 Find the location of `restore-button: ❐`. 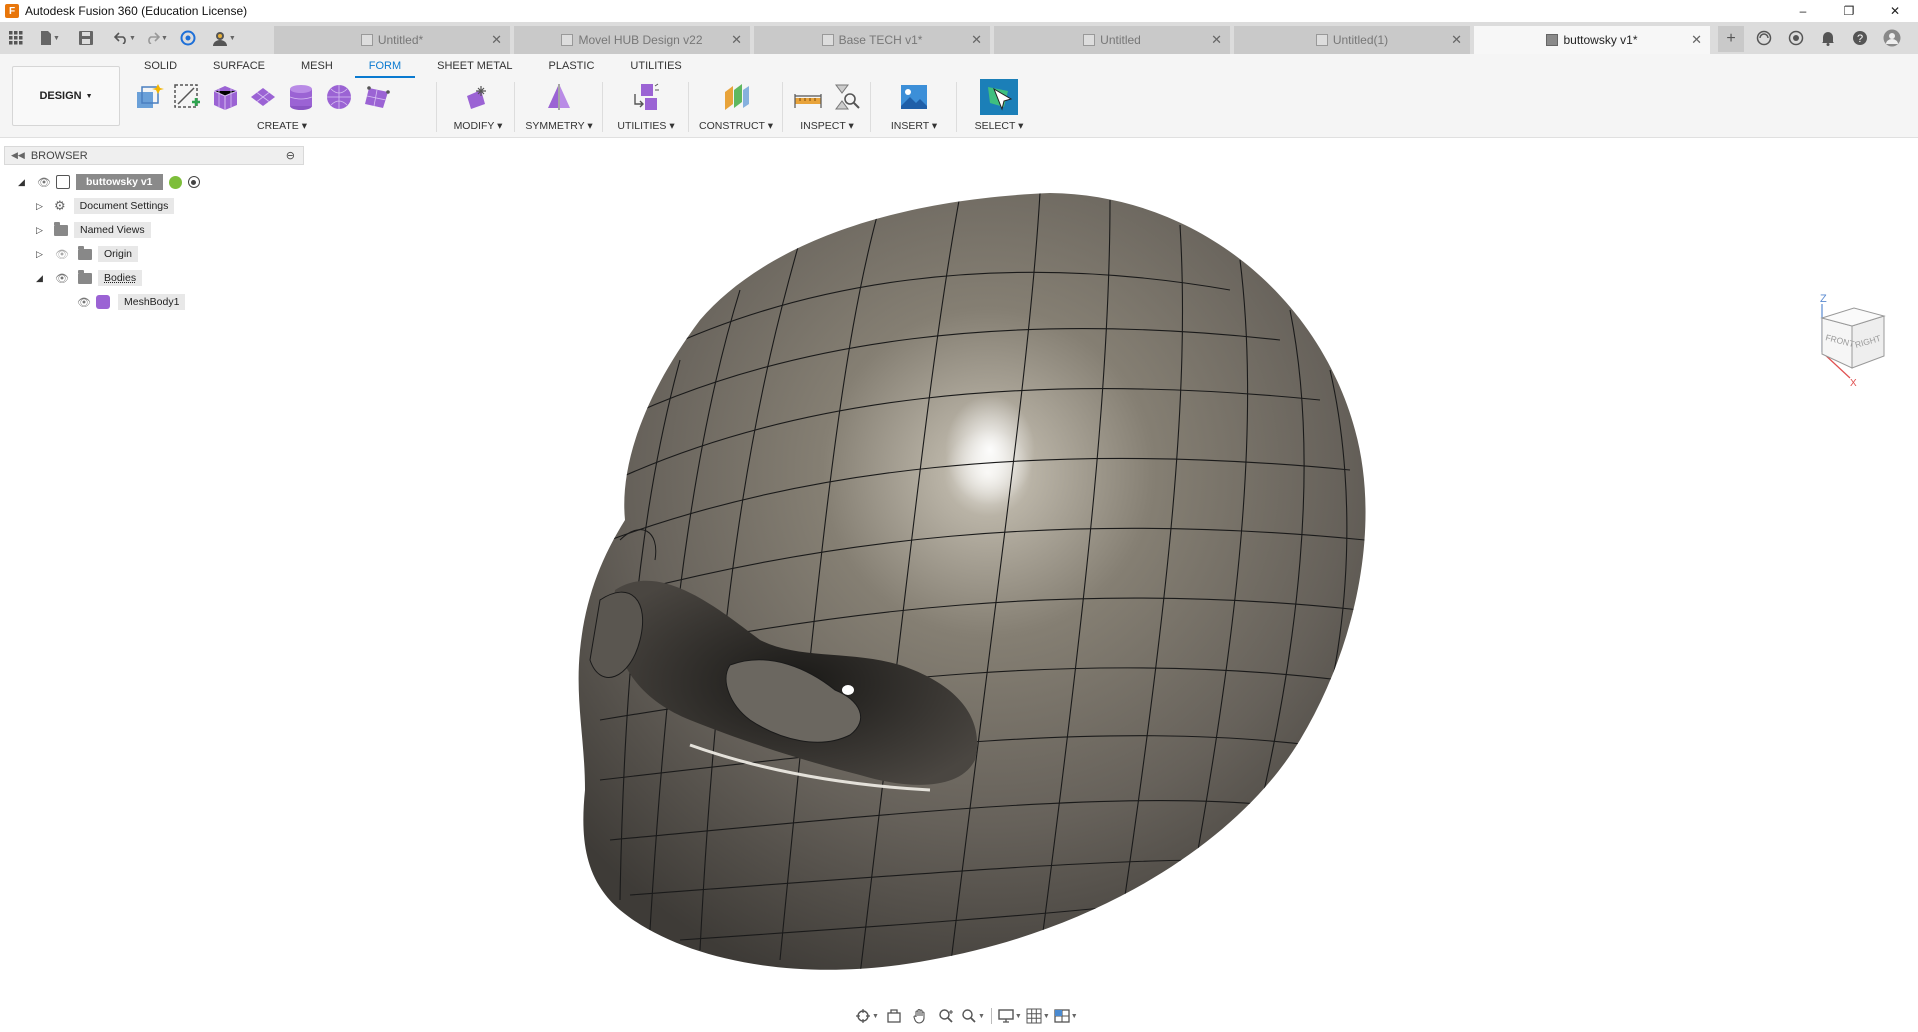

restore-button: ❐ is located at coordinates (1849, 11).